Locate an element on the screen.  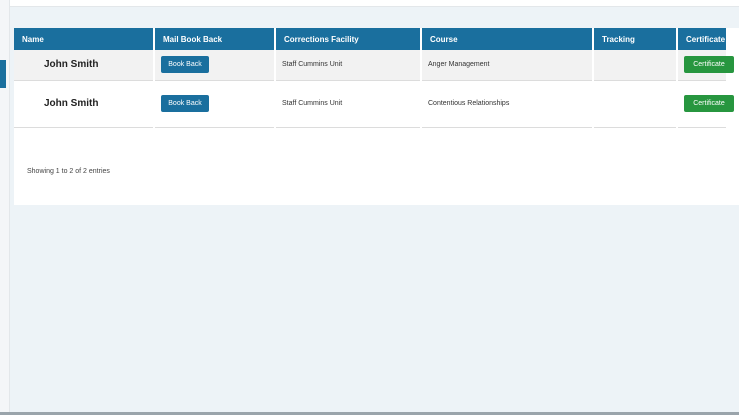
sidebar-active-marker is located at coordinates (3, 74).